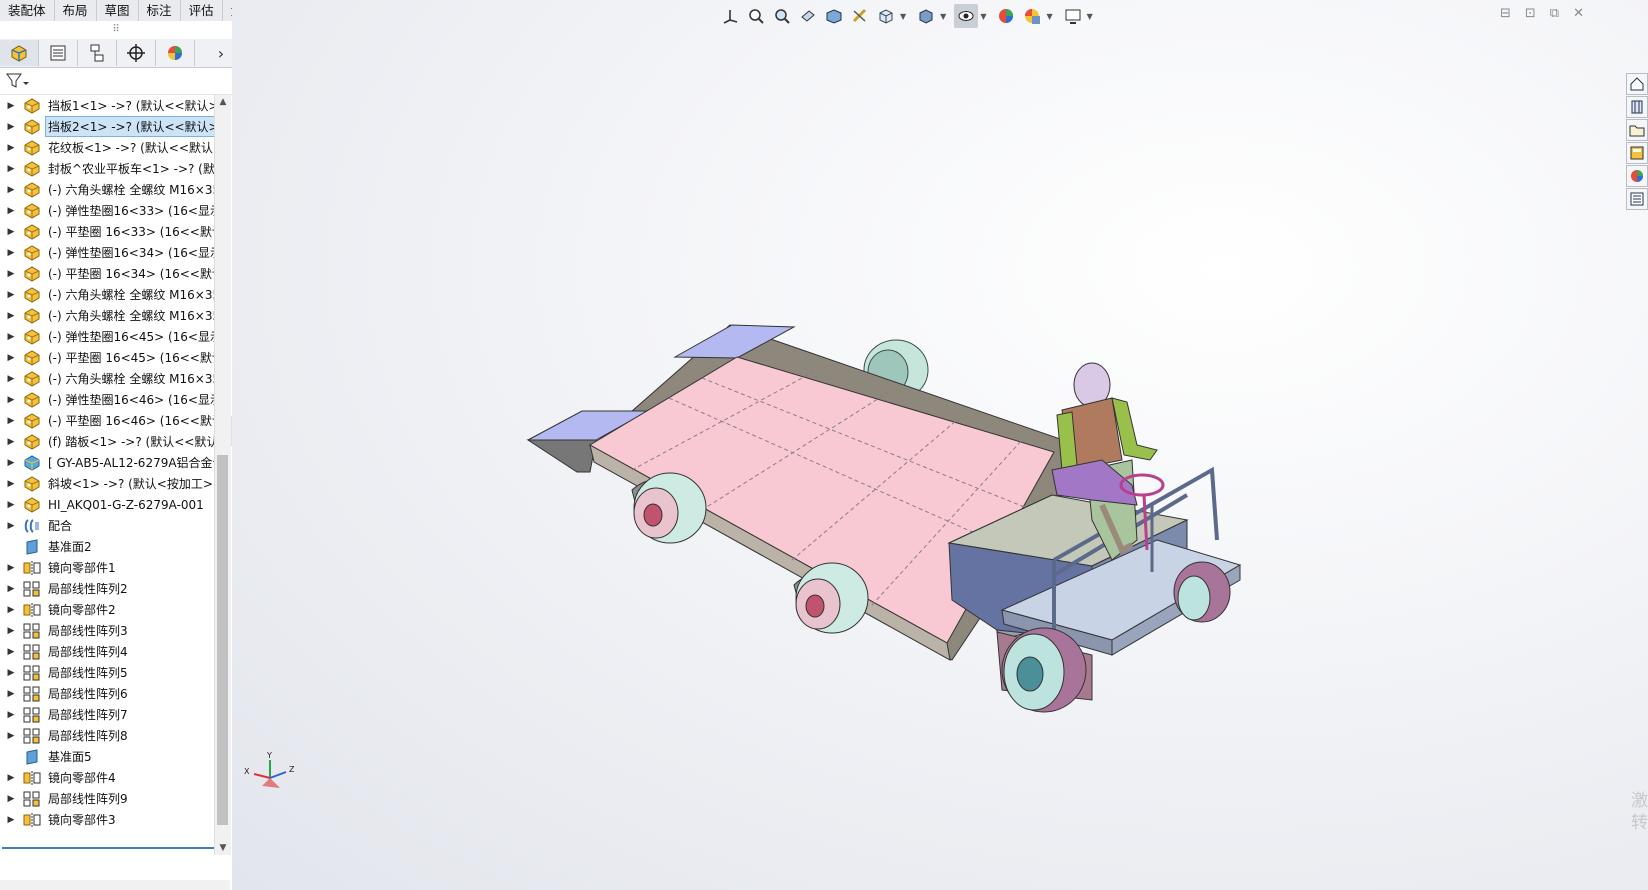 The image size is (1648, 890). What do you see at coordinates (27, 10) in the screenshot?
I see `tab-0: 装配体` at bounding box center [27, 10].